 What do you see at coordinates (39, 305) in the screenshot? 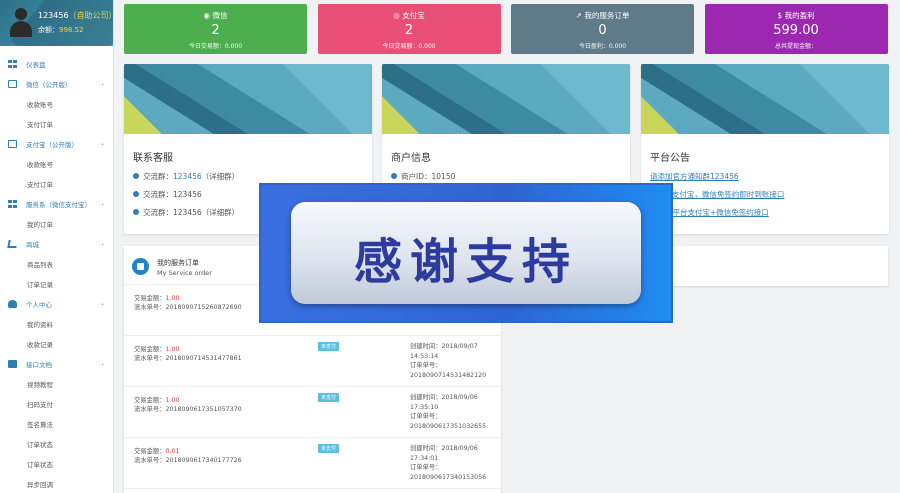
I see `sidebar-item-label: 个人中心` at bounding box center [39, 305].